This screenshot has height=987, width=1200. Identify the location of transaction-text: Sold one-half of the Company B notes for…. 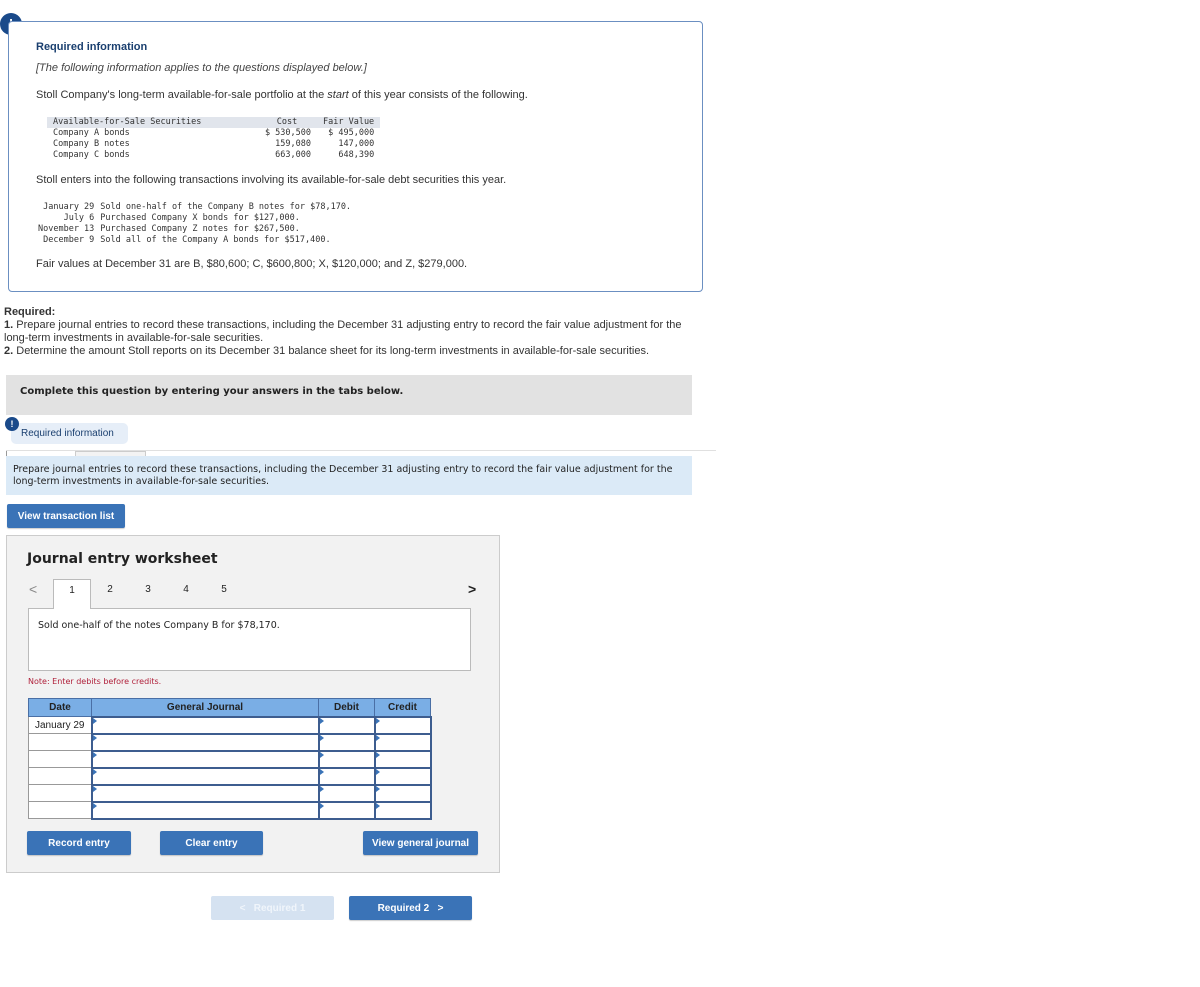
(226, 207).